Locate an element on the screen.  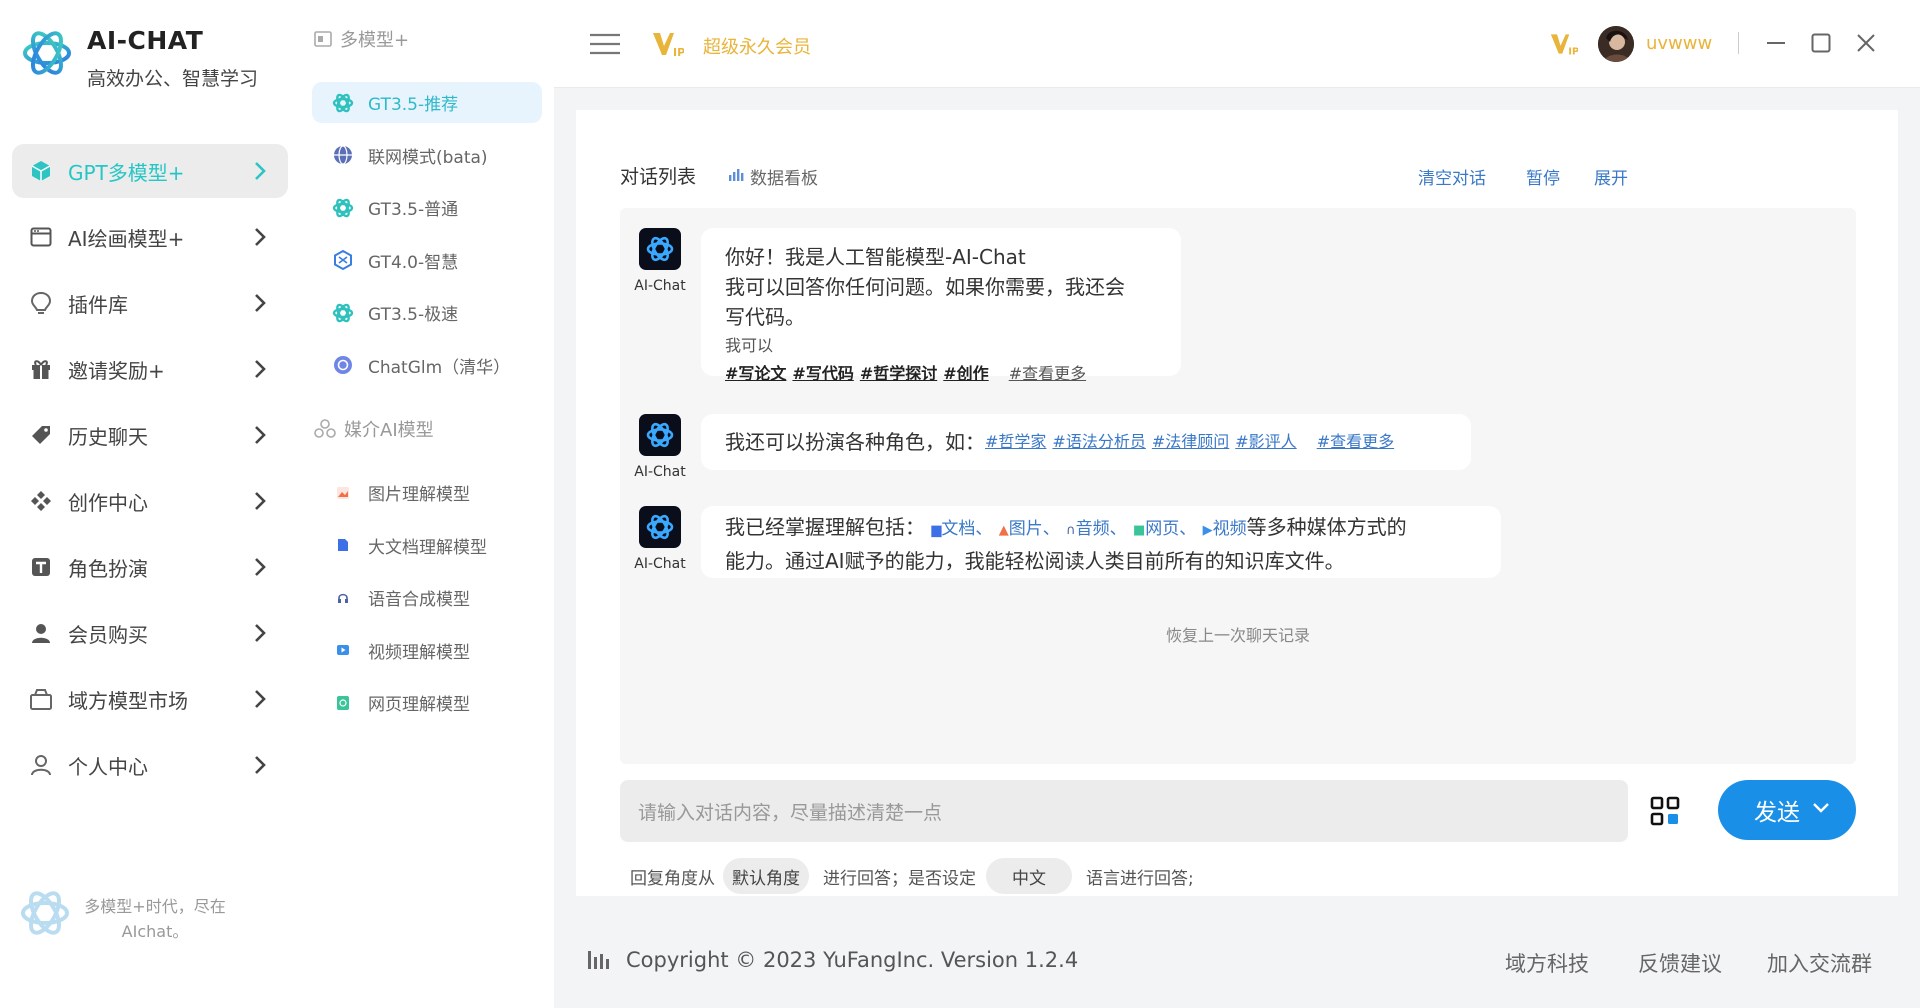
footer-link-join-group: 加入交流群 is located at coordinates (1819, 963).